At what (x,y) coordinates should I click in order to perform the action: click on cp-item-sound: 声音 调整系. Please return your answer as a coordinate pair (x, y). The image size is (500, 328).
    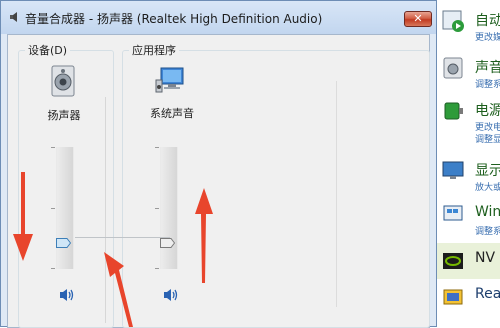
    Looking at the image, I should click on (468, 73).